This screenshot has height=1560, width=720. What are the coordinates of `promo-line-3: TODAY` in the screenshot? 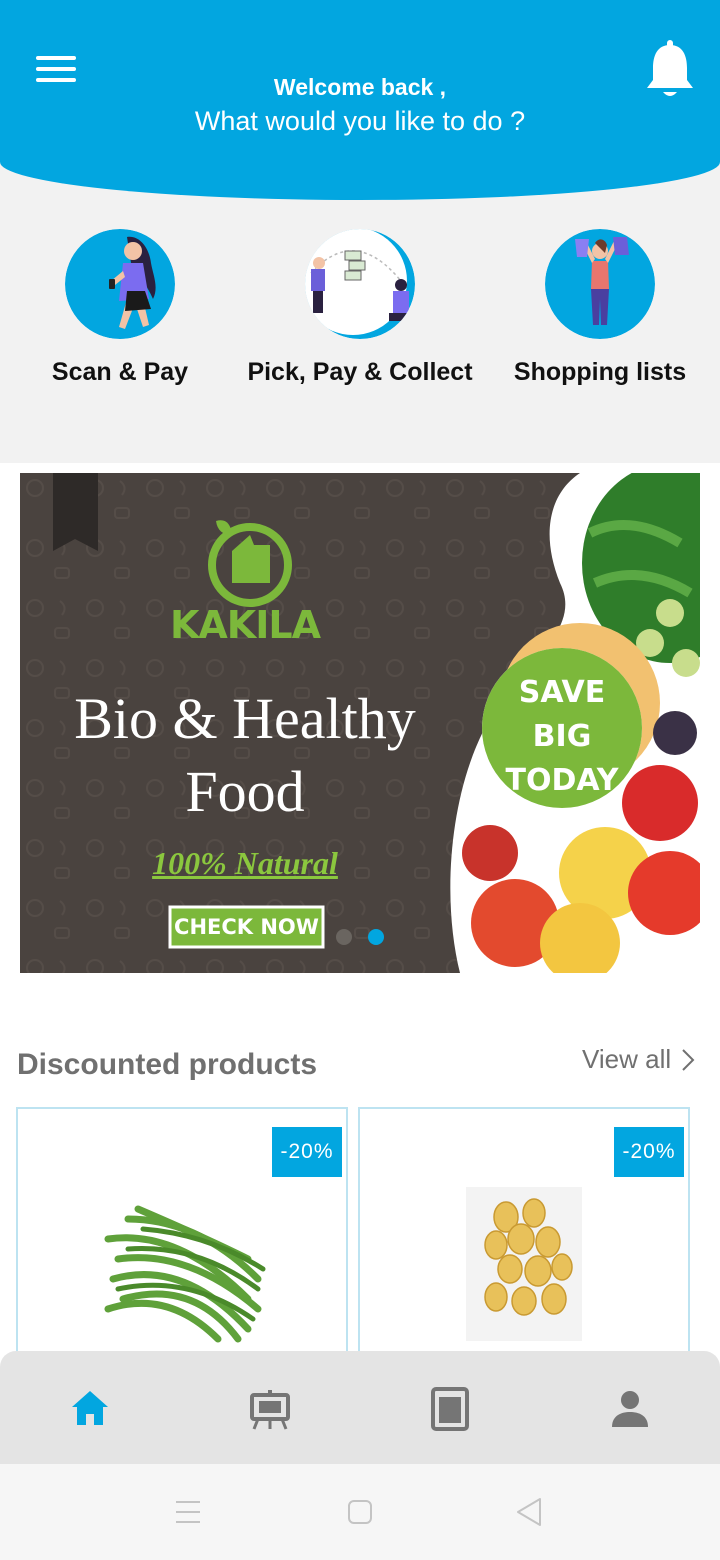 It's located at (562, 780).